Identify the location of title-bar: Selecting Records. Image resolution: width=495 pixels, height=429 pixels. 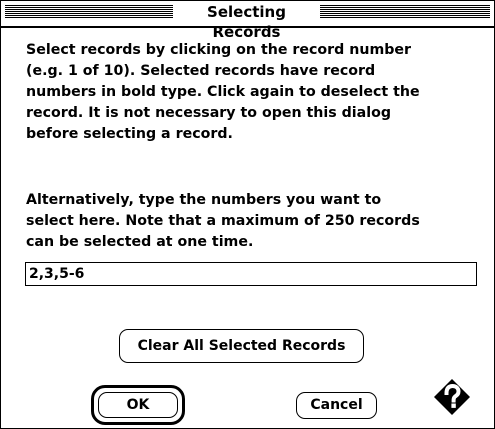
(247, 21).